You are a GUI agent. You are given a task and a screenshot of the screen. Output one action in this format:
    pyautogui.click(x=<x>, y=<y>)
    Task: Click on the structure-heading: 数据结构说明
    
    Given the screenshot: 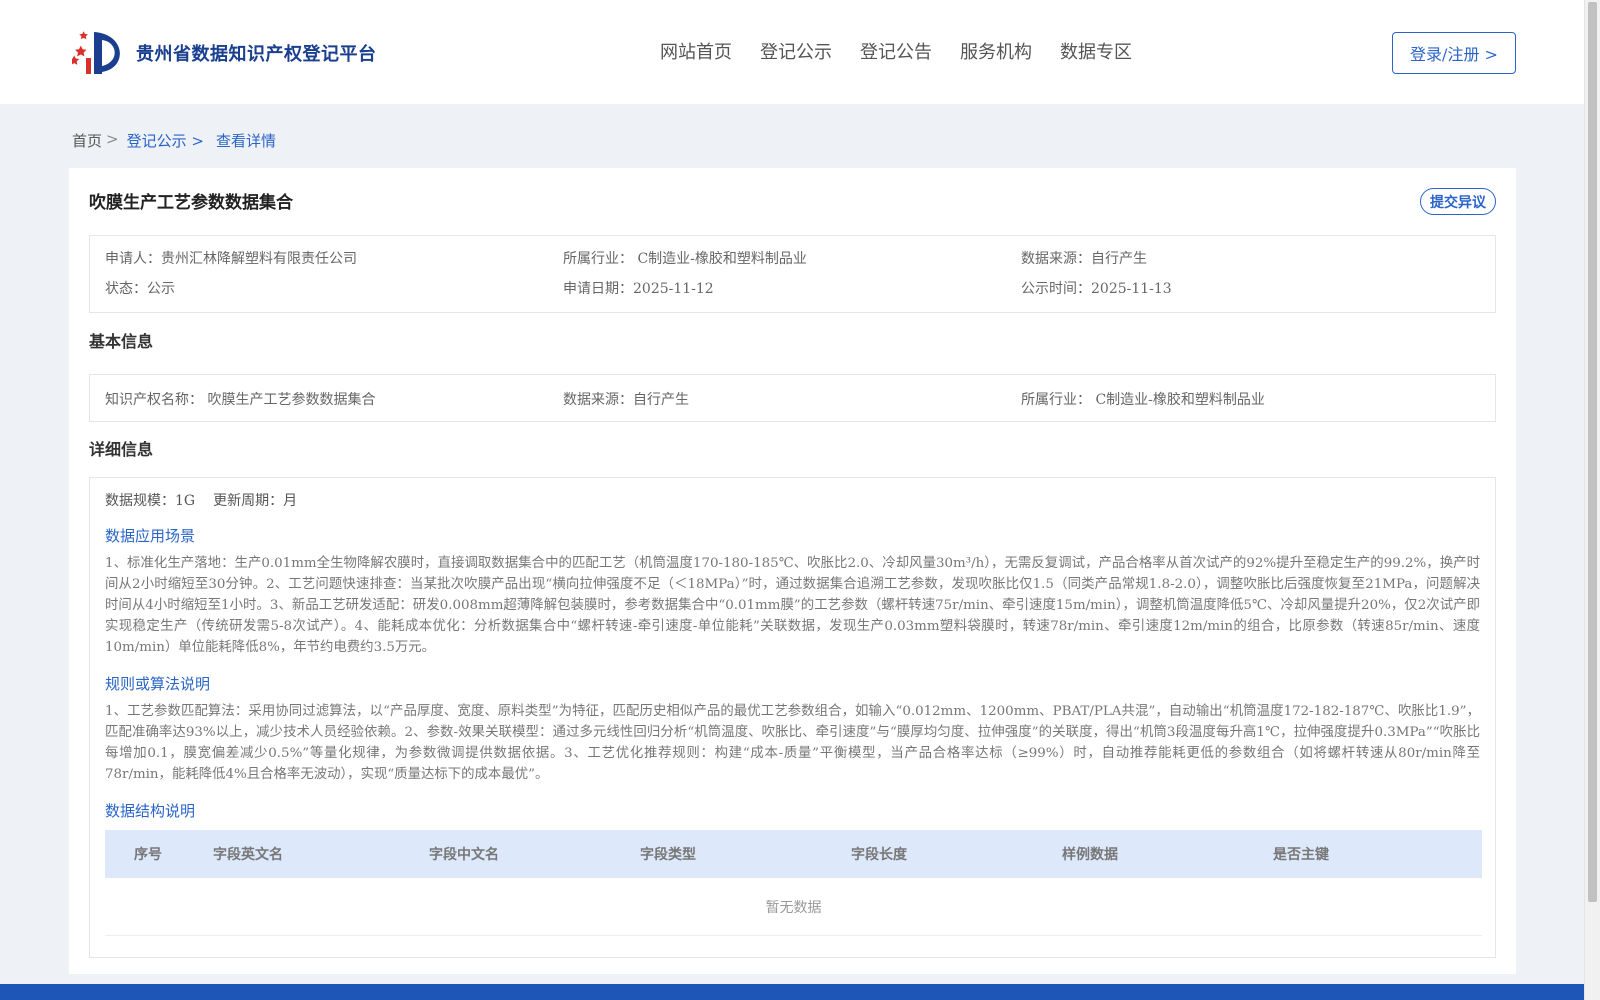 What is the action you would take?
    pyautogui.click(x=150, y=811)
    